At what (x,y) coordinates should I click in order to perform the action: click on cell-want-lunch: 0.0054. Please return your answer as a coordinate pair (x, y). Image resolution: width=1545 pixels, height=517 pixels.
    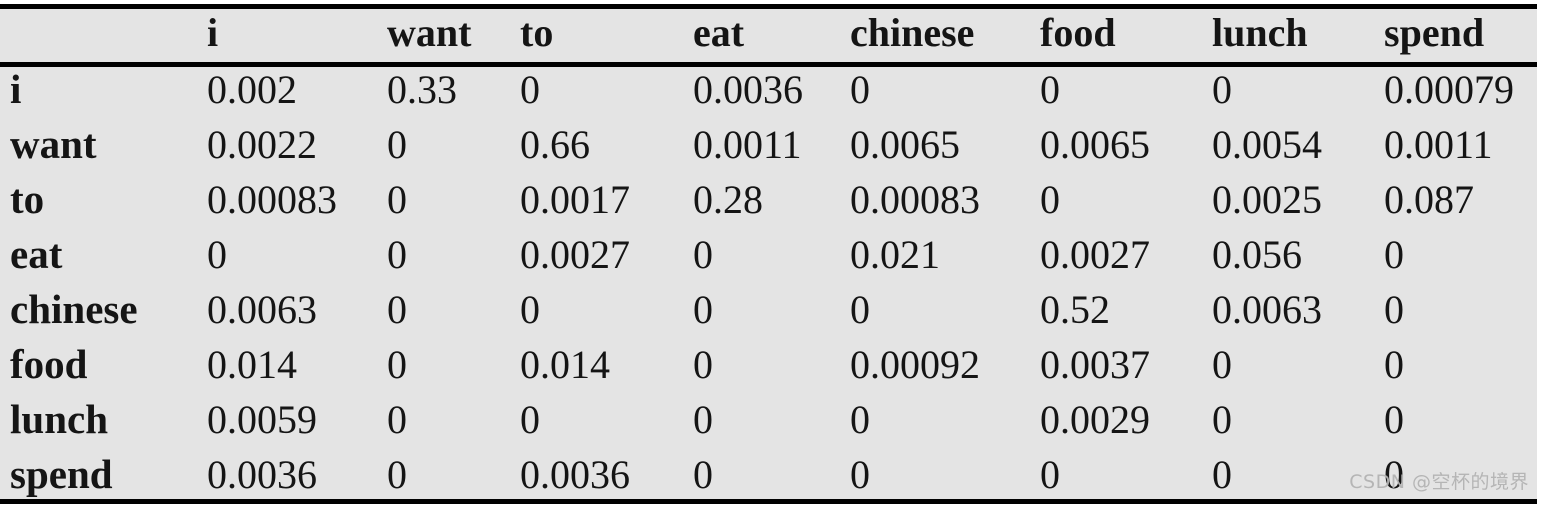
    Looking at the image, I should click on (1267, 144).